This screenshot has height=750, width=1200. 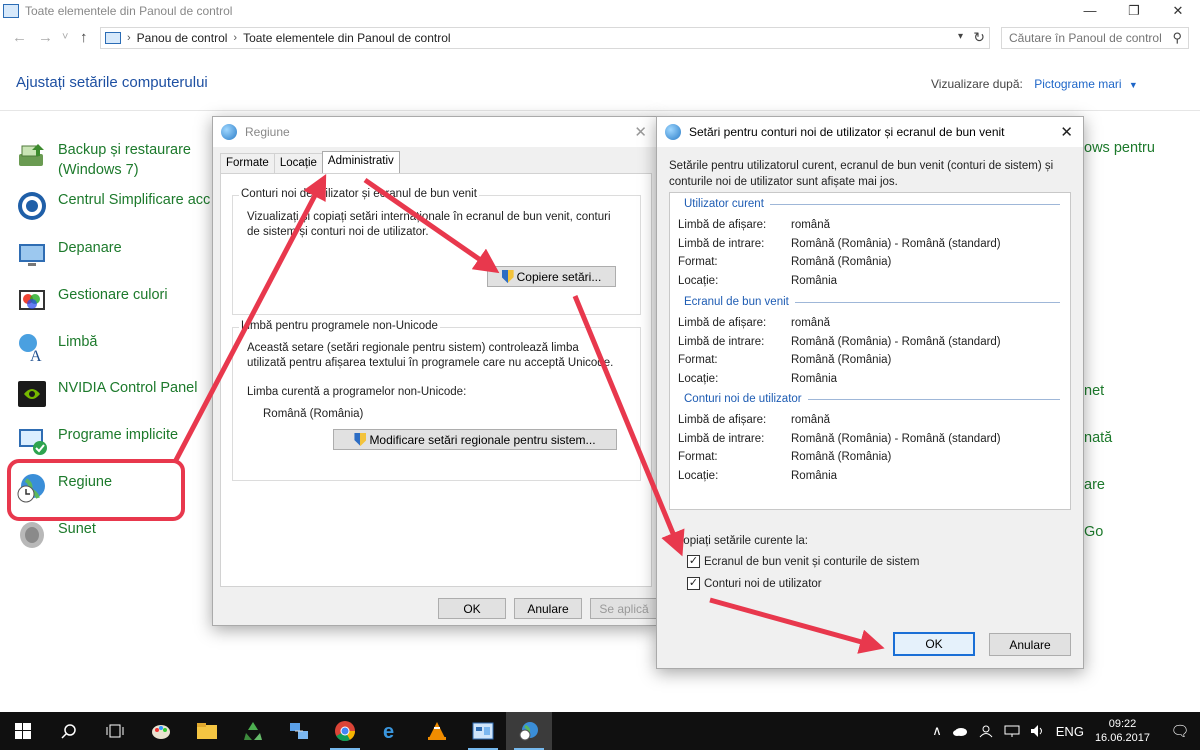 I want to click on edge-icon: e, so click(x=388, y=731).